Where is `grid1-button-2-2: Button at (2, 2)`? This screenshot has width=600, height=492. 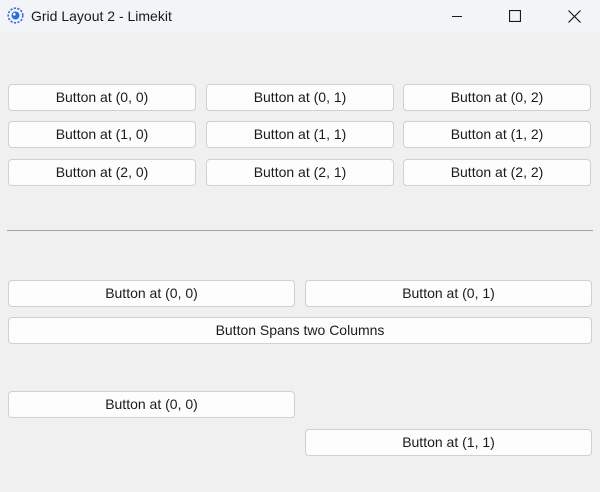
grid1-button-2-2: Button at (2, 2) is located at coordinates (497, 172).